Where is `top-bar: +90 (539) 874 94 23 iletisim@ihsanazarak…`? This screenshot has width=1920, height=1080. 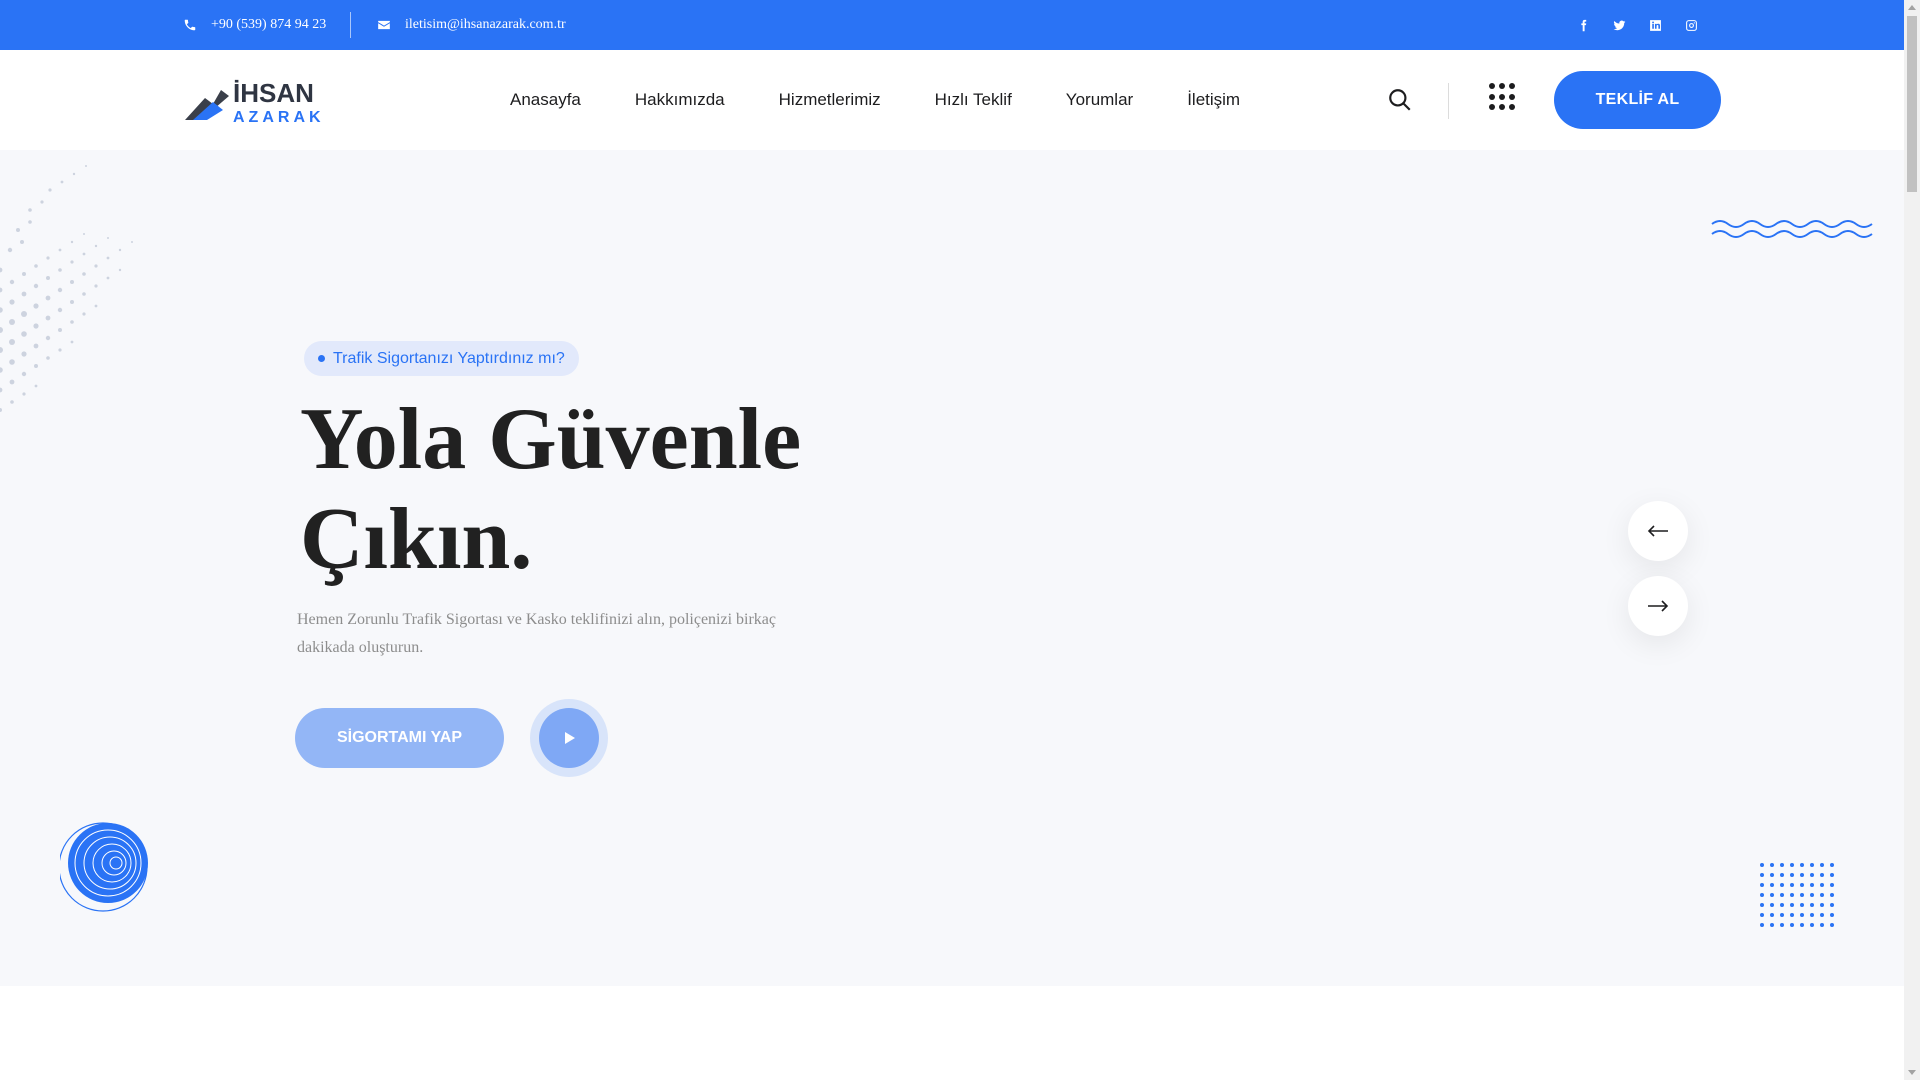
top-bar: +90 (539) 874 94 23 iletisim@ihsanazarak… is located at coordinates (952, 25).